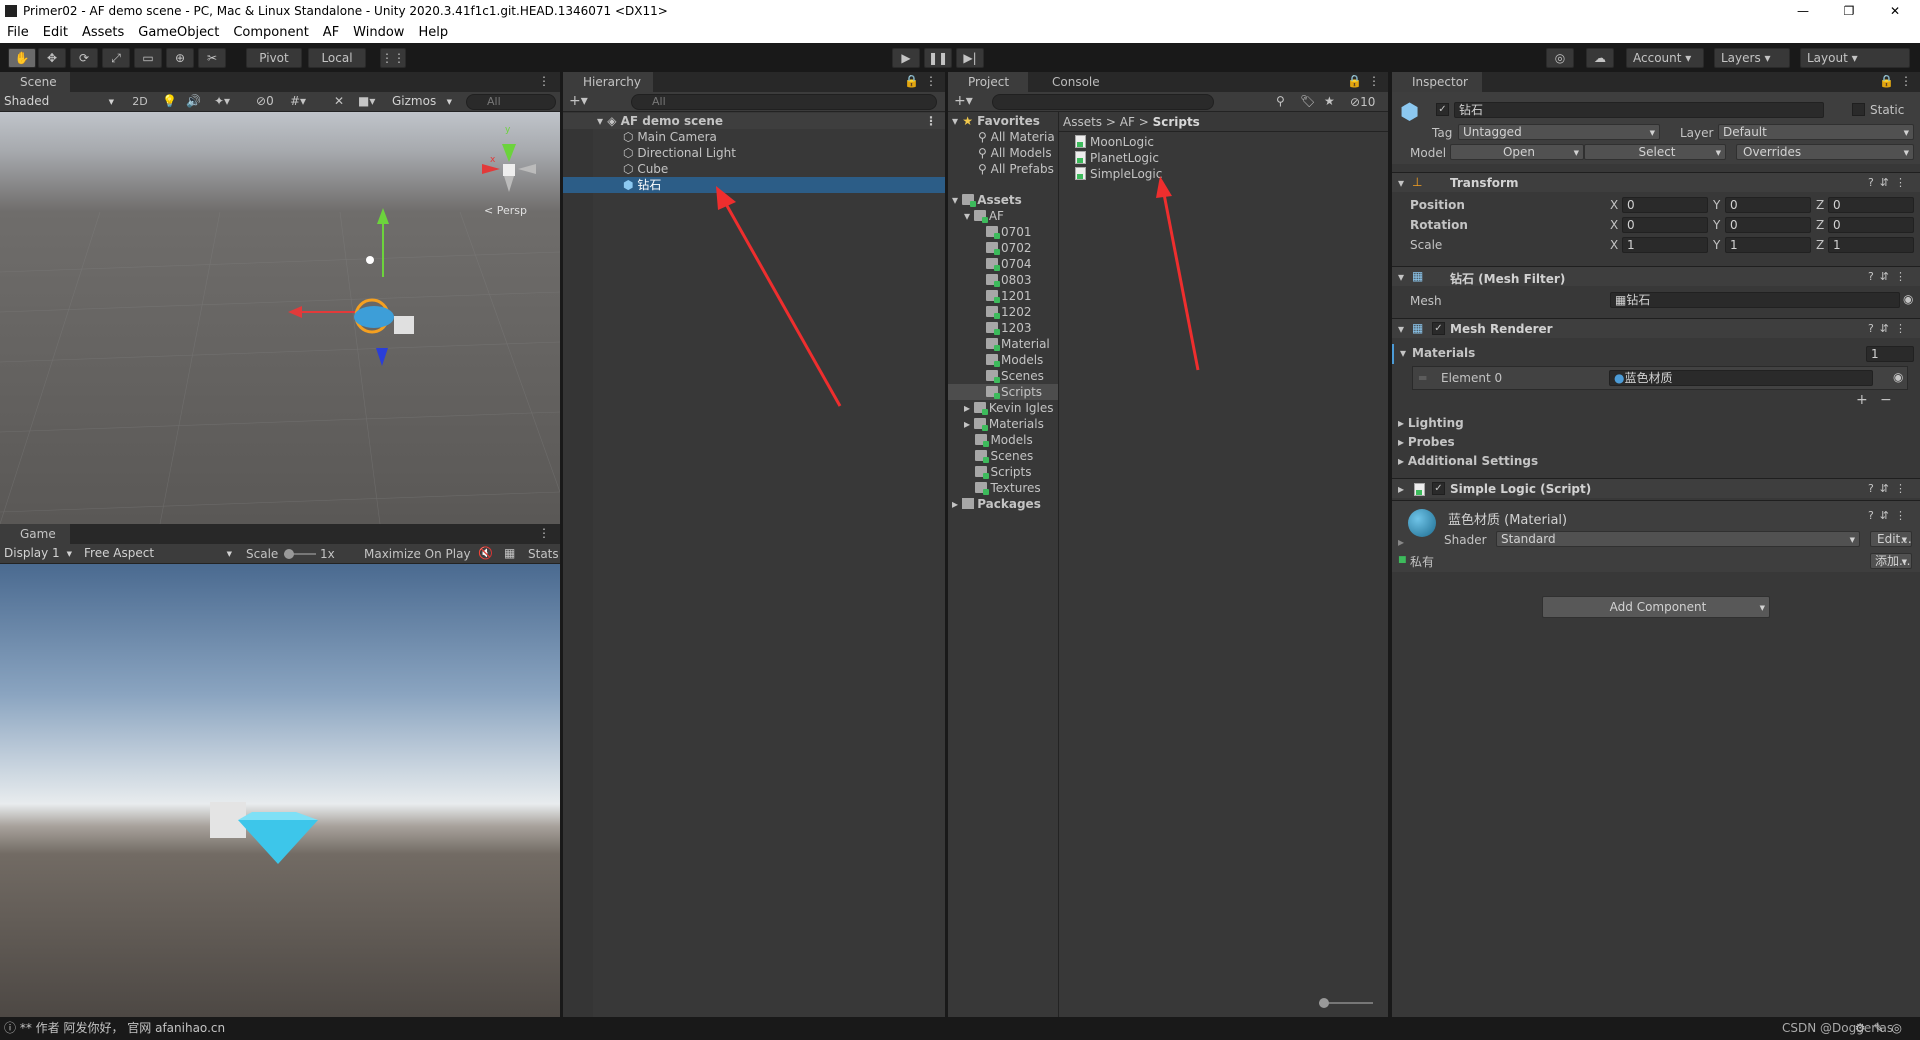  I want to click on scale-x-field: 1, so click(1665, 245).